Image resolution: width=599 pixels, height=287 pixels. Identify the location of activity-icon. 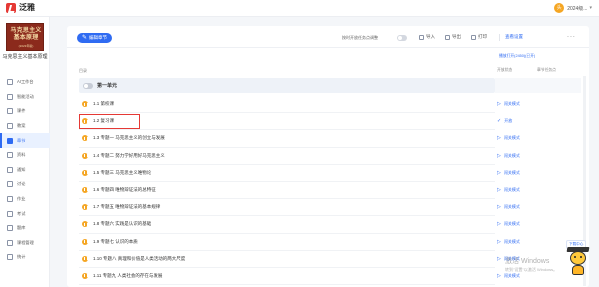
(10, 96).